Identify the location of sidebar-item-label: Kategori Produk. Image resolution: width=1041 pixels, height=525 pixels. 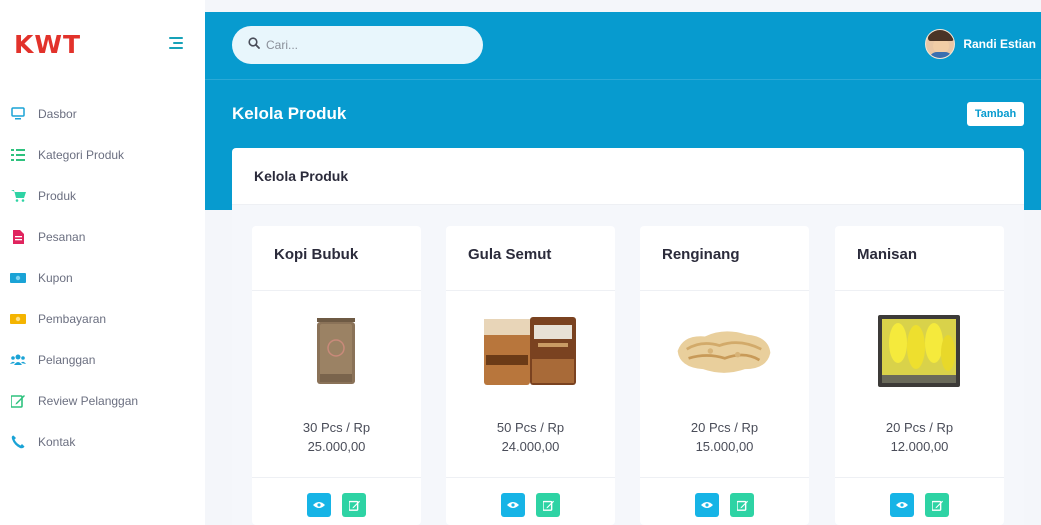
(81, 154).